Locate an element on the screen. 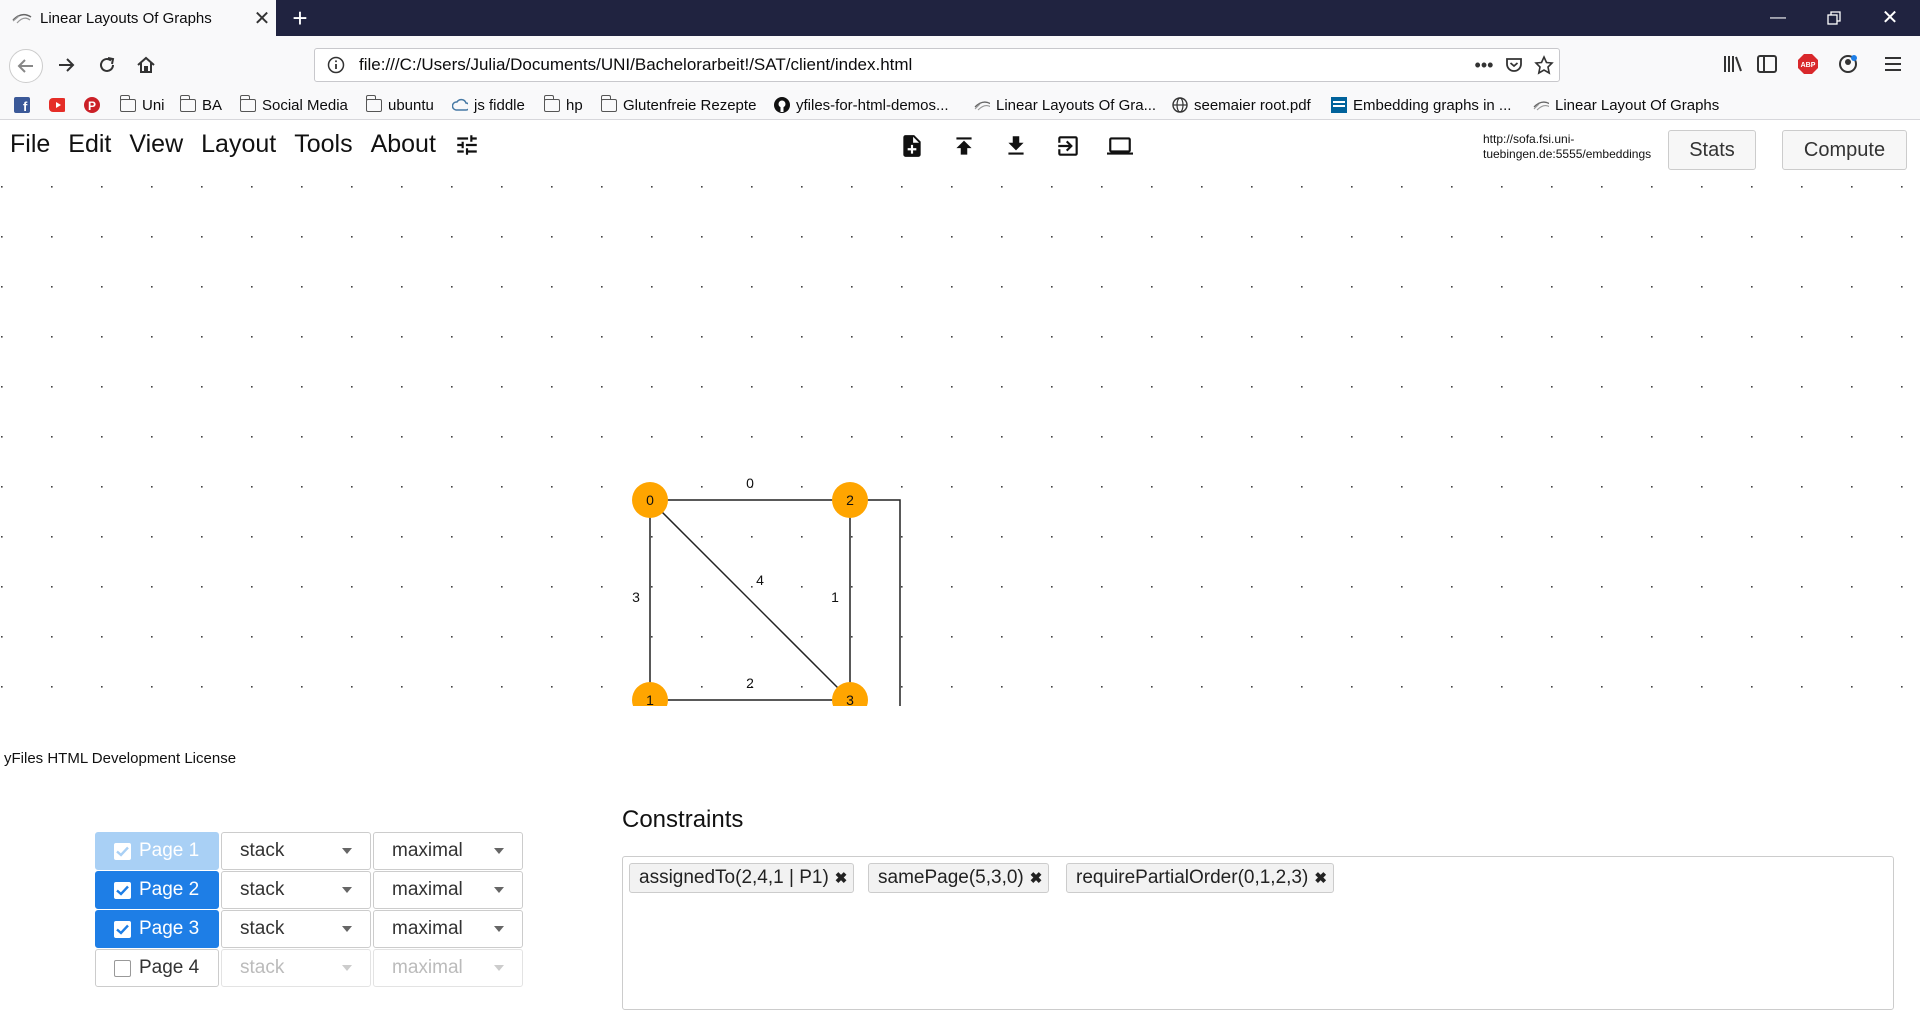  node-label: 2 is located at coordinates (850, 500).